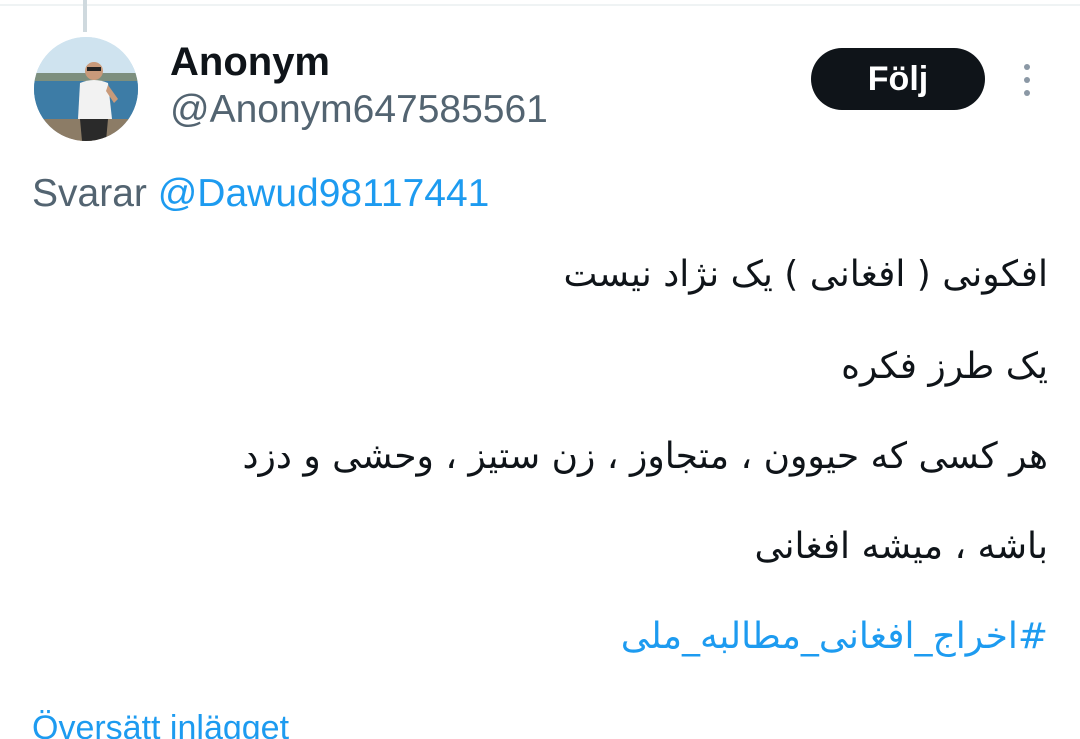 The width and height of the screenshot is (1080, 739). Describe the element at coordinates (160, 722) in the screenshot. I see `translate-post-link: Översätt inlägget` at that location.